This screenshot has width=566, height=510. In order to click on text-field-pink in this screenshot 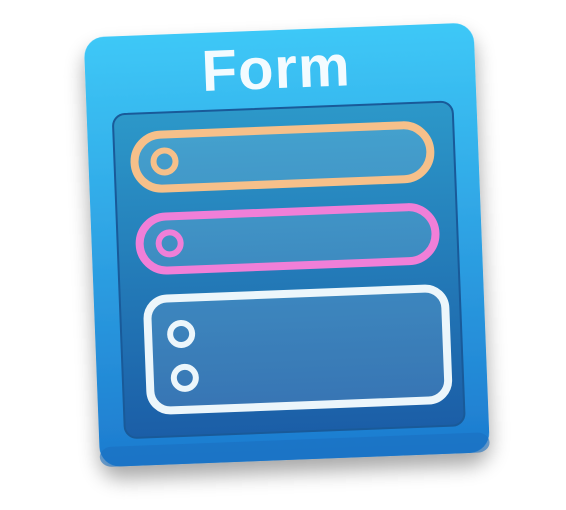, I will do `click(287, 239)`.